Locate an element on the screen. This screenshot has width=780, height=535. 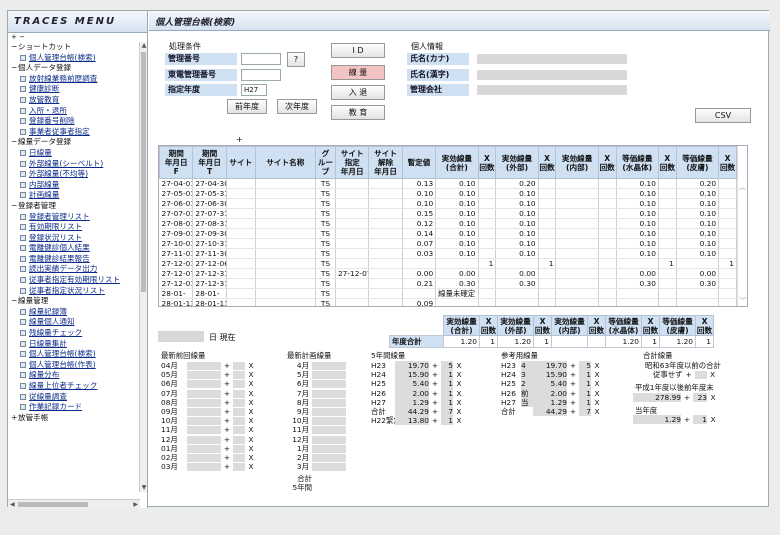
menu-item: 電離健診個人結果 is located at coordinates (74, 248).